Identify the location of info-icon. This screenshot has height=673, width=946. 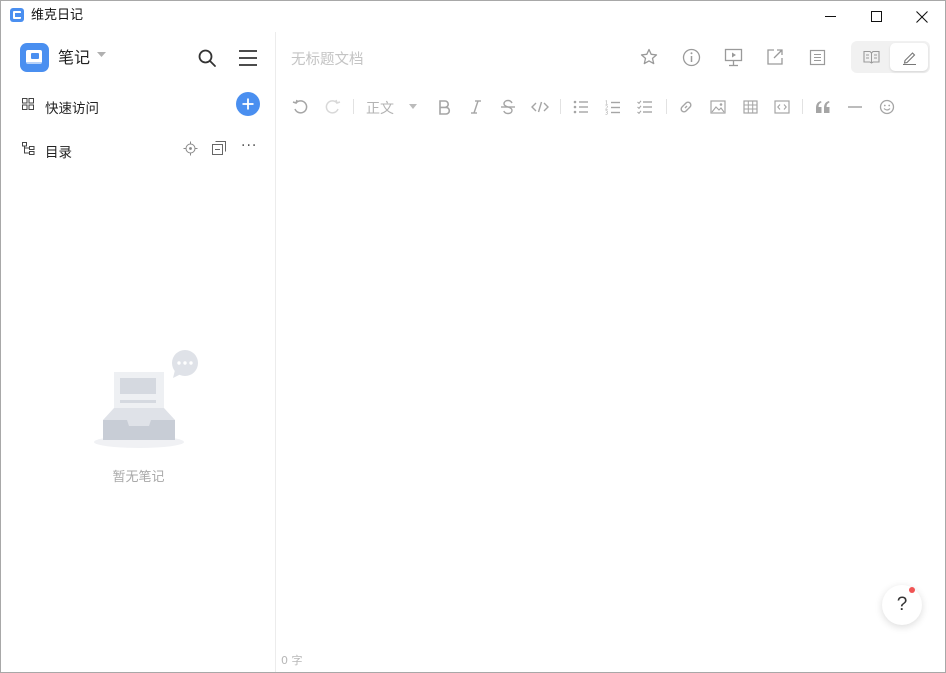
(691, 57).